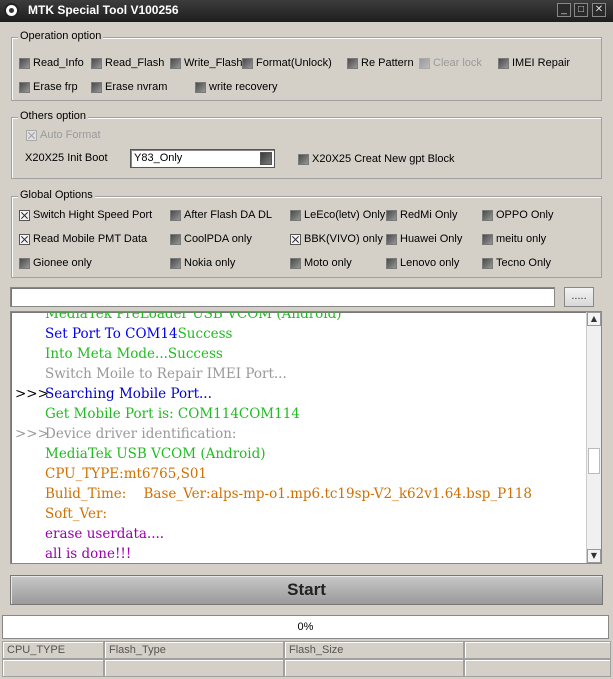 The height and width of the screenshot is (679, 613). Describe the element at coordinates (202, 263) in the screenshot. I see `option-nokia-only: Nokia only` at that location.